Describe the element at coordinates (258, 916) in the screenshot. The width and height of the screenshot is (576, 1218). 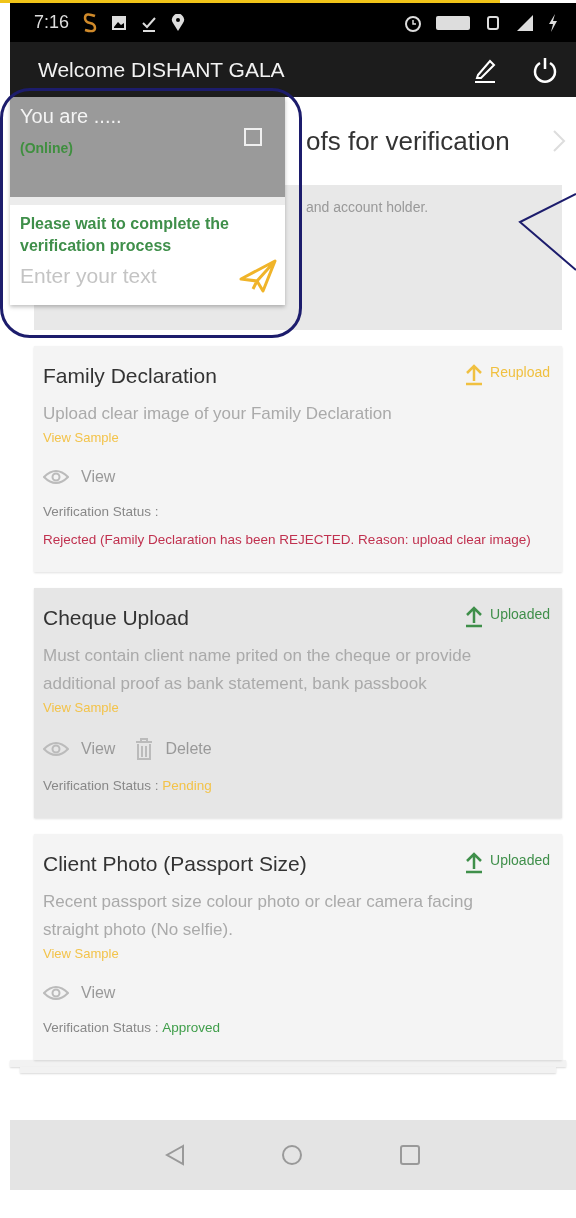
I see `document-description: Recent passport size colour photo or clear camera facing straight photo (No selfie).` at that location.